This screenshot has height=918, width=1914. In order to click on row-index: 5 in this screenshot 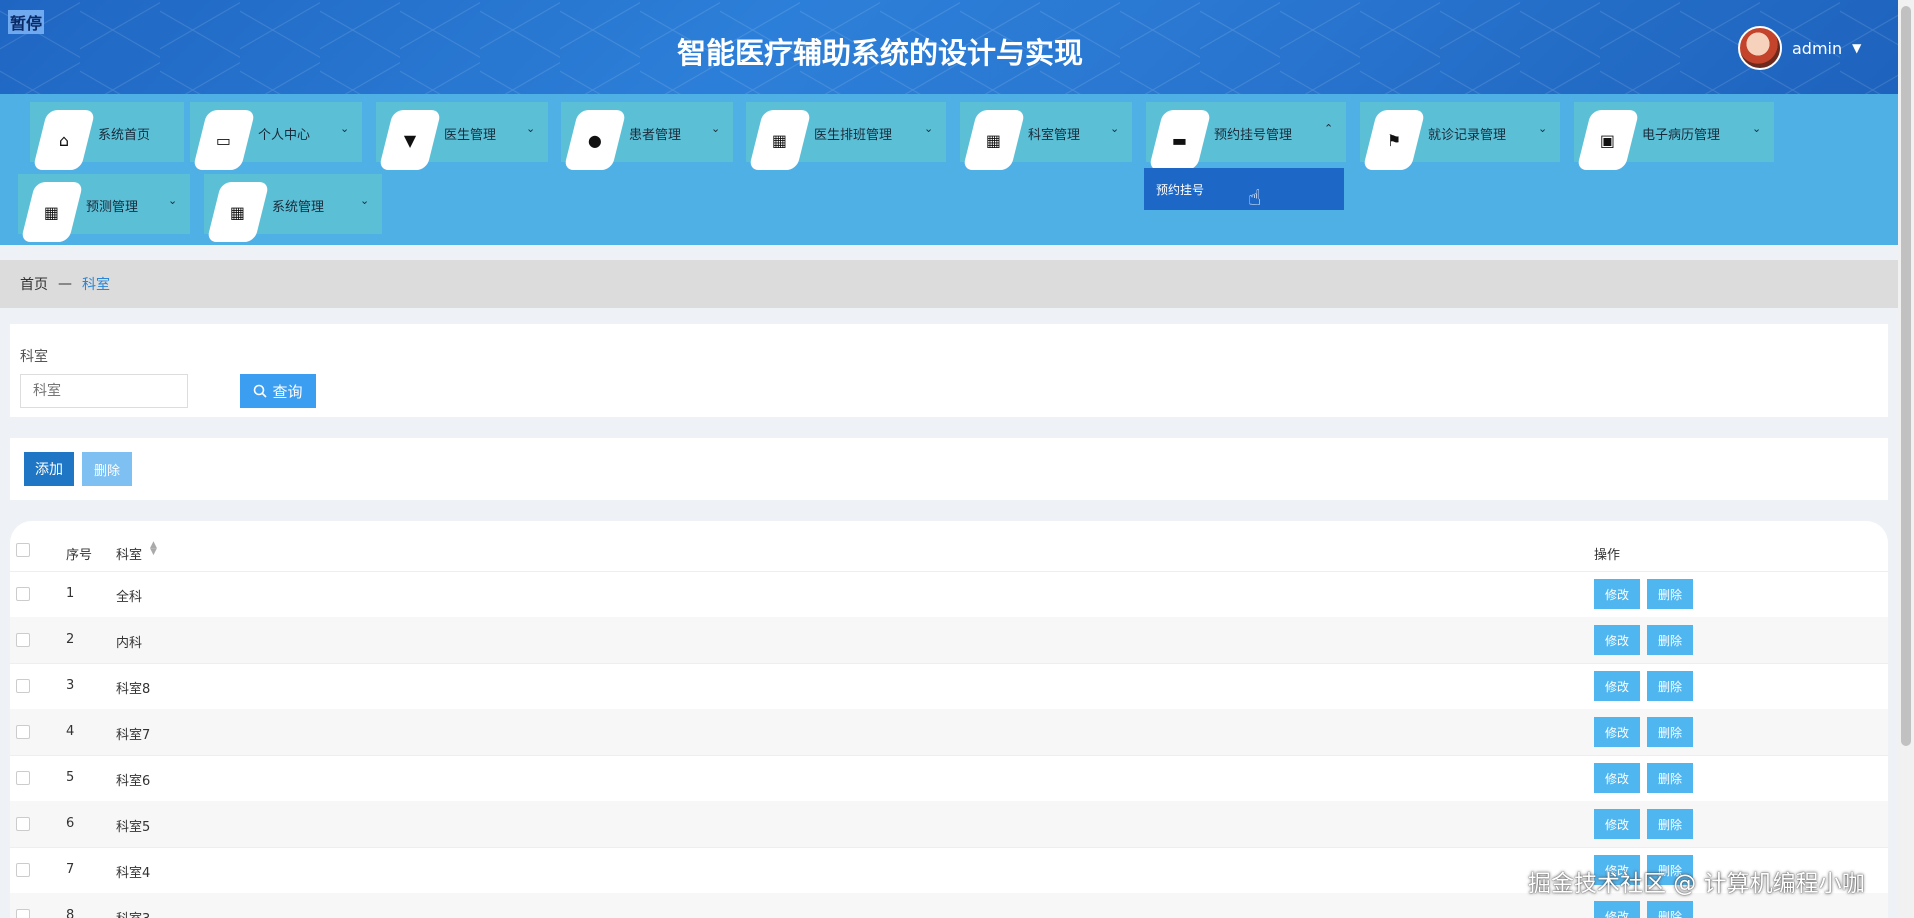, I will do `click(70, 777)`.